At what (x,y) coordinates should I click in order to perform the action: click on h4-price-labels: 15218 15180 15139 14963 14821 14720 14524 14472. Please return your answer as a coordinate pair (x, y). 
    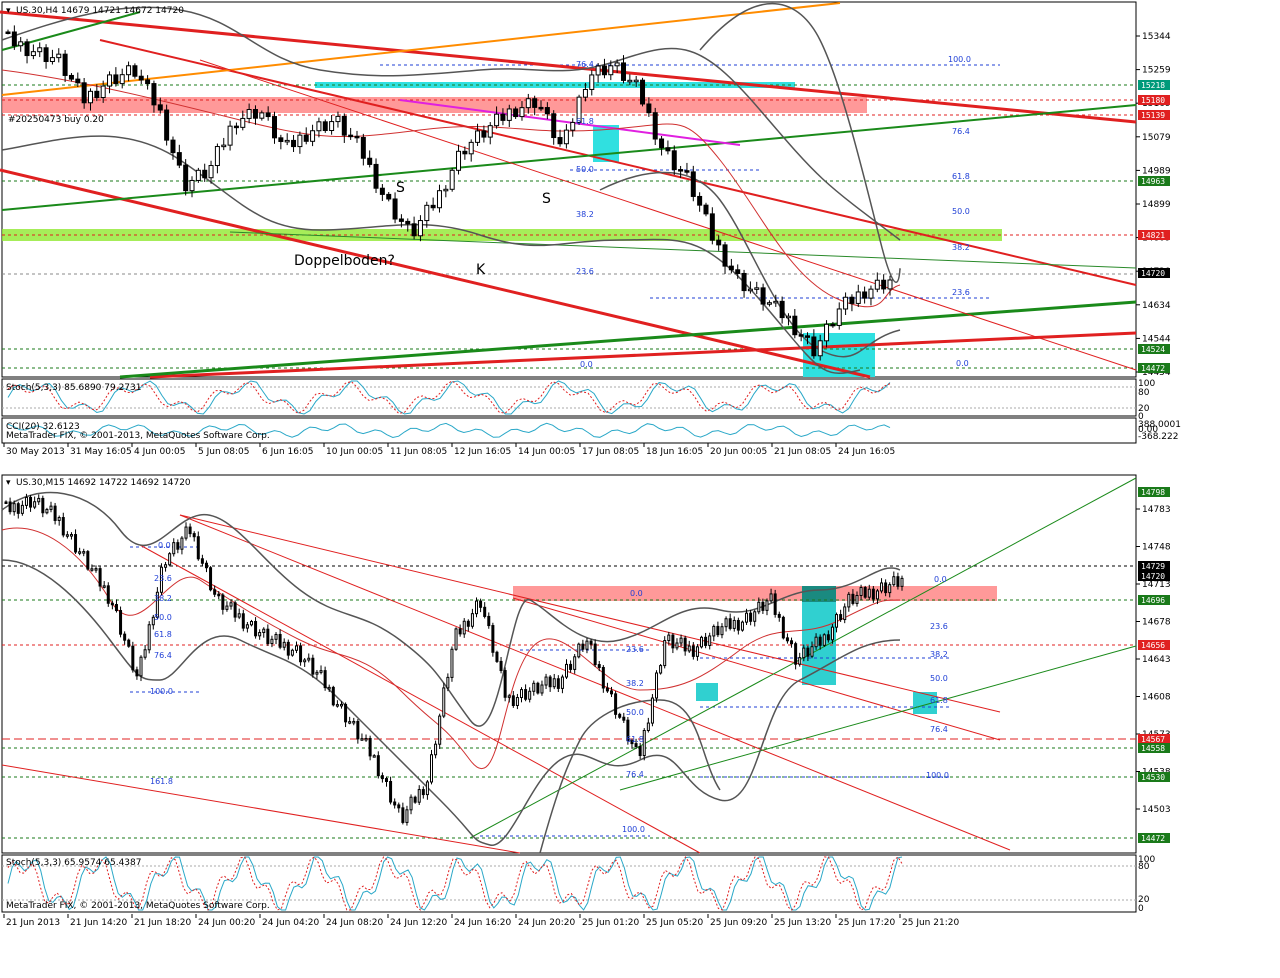
    Looking at the image, I should click on (1154, 226).